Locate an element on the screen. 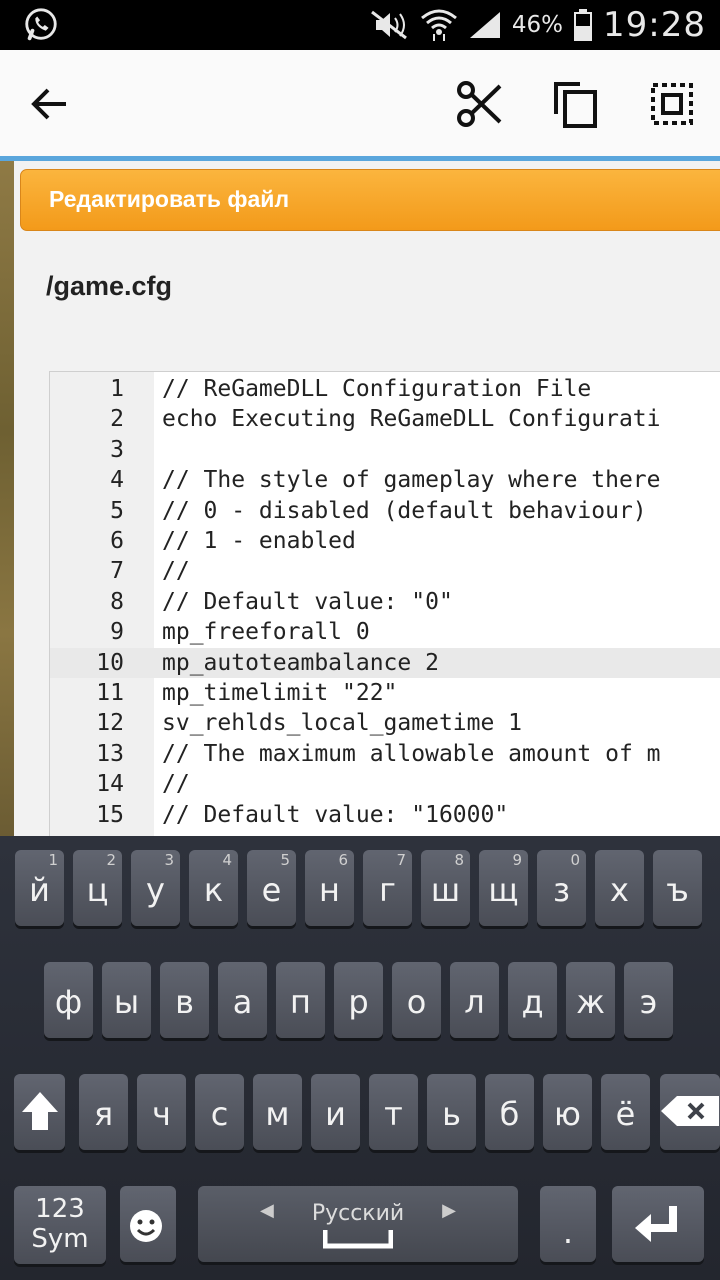 The width and height of the screenshot is (720, 1280). line-text: // ReGameDLL Configuration File is located at coordinates (377, 389).